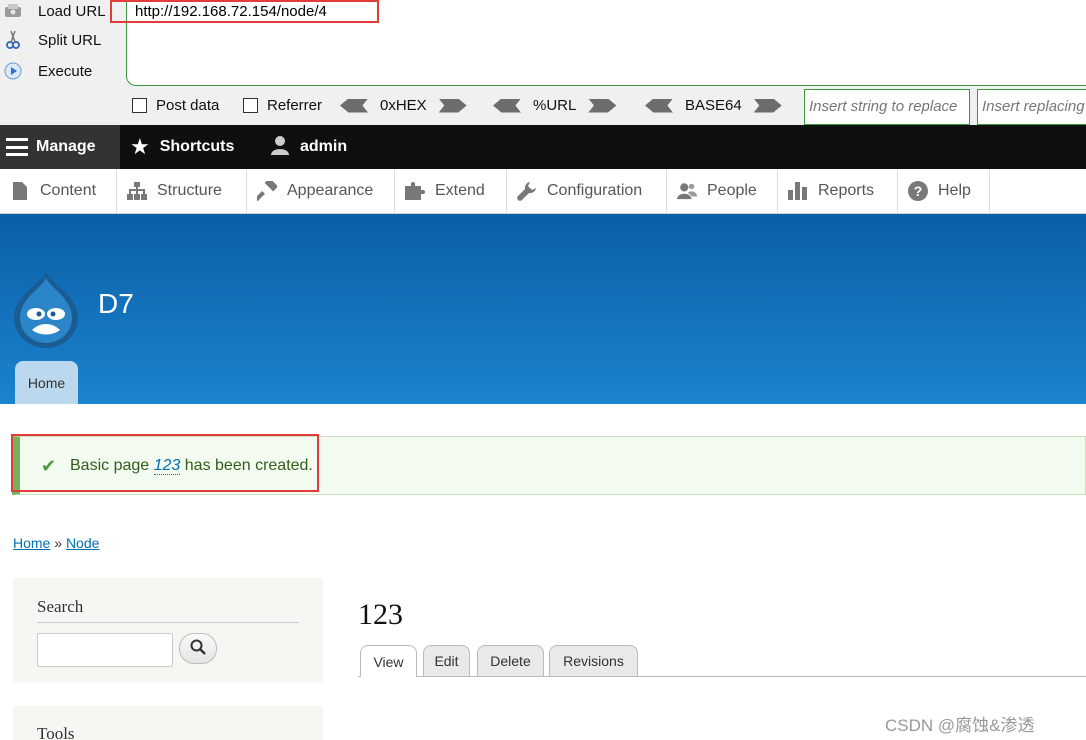  I want to click on highlight-url-box, so click(244, 11).